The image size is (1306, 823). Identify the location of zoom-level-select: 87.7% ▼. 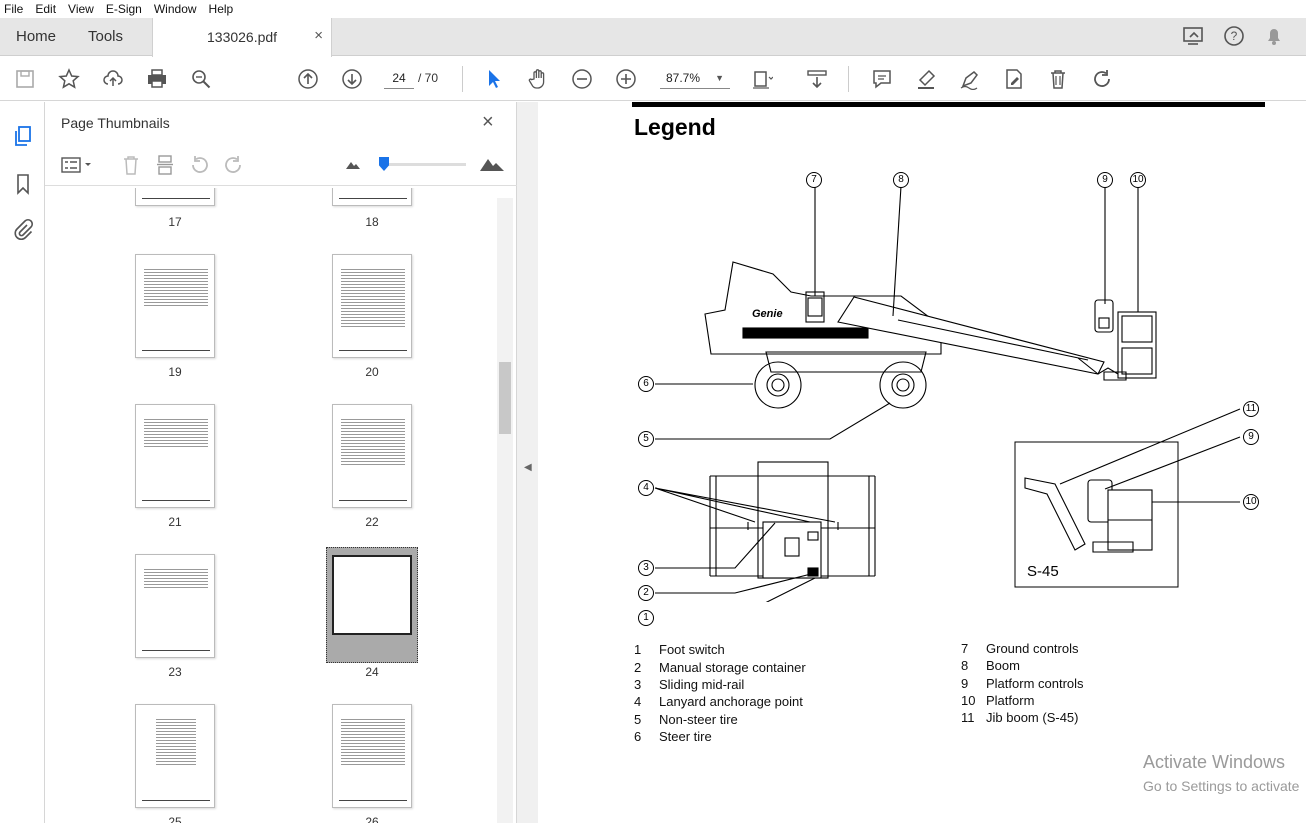
(695, 78).